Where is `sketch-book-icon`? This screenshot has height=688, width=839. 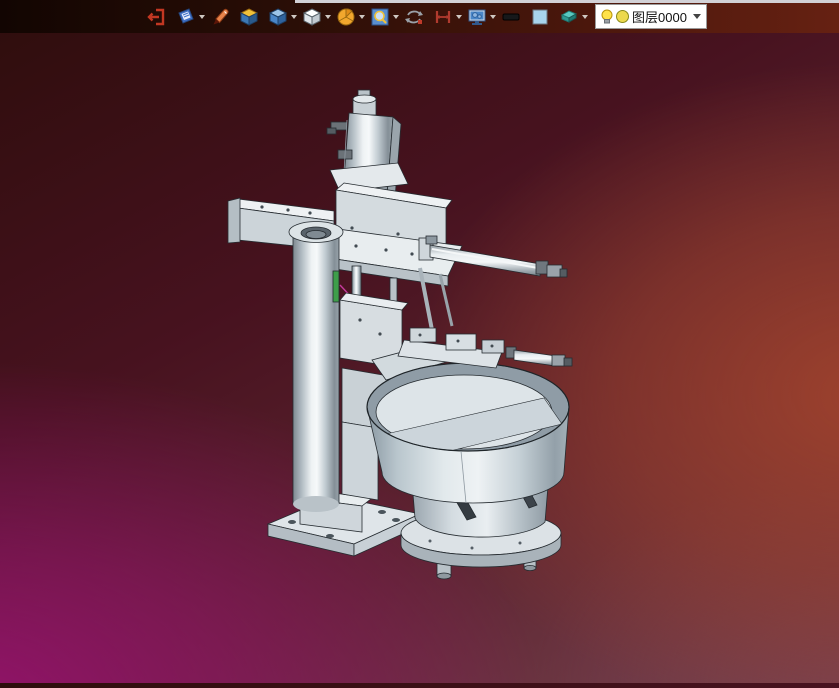 sketch-book-icon is located at coordinates (186, 17).